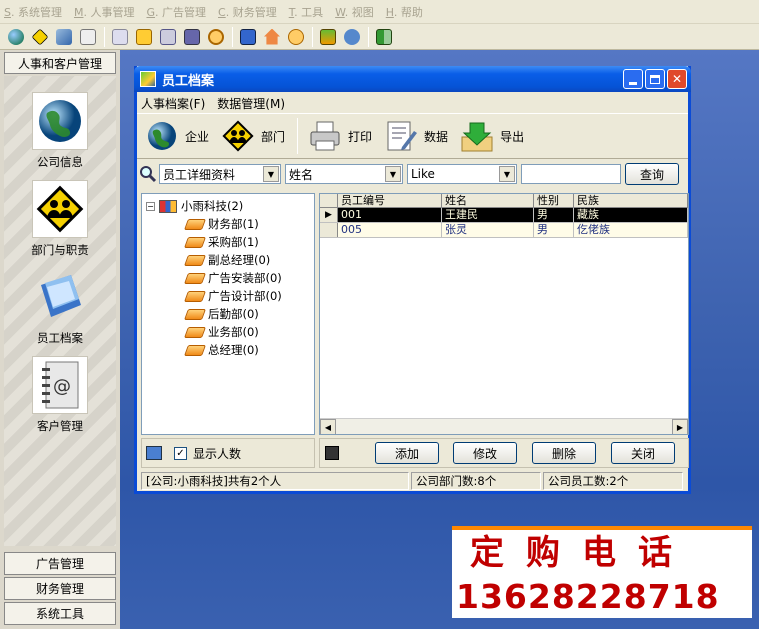 The image size is (759, 629). Describe the element at coordinates (177, 136) in the screenshot. I see `tool-enterprise-button: 企业` at that location.